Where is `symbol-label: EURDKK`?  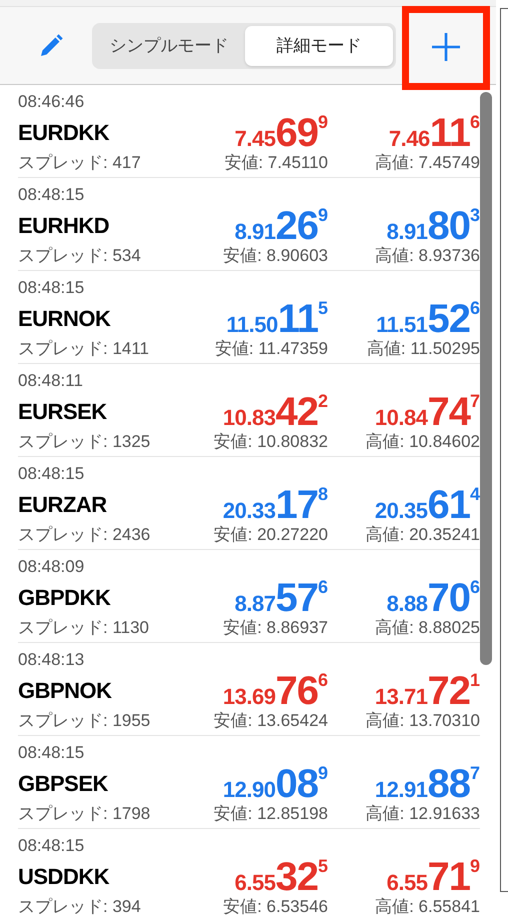 symbol-label: EURDKK is located at coordinates (64, 132).